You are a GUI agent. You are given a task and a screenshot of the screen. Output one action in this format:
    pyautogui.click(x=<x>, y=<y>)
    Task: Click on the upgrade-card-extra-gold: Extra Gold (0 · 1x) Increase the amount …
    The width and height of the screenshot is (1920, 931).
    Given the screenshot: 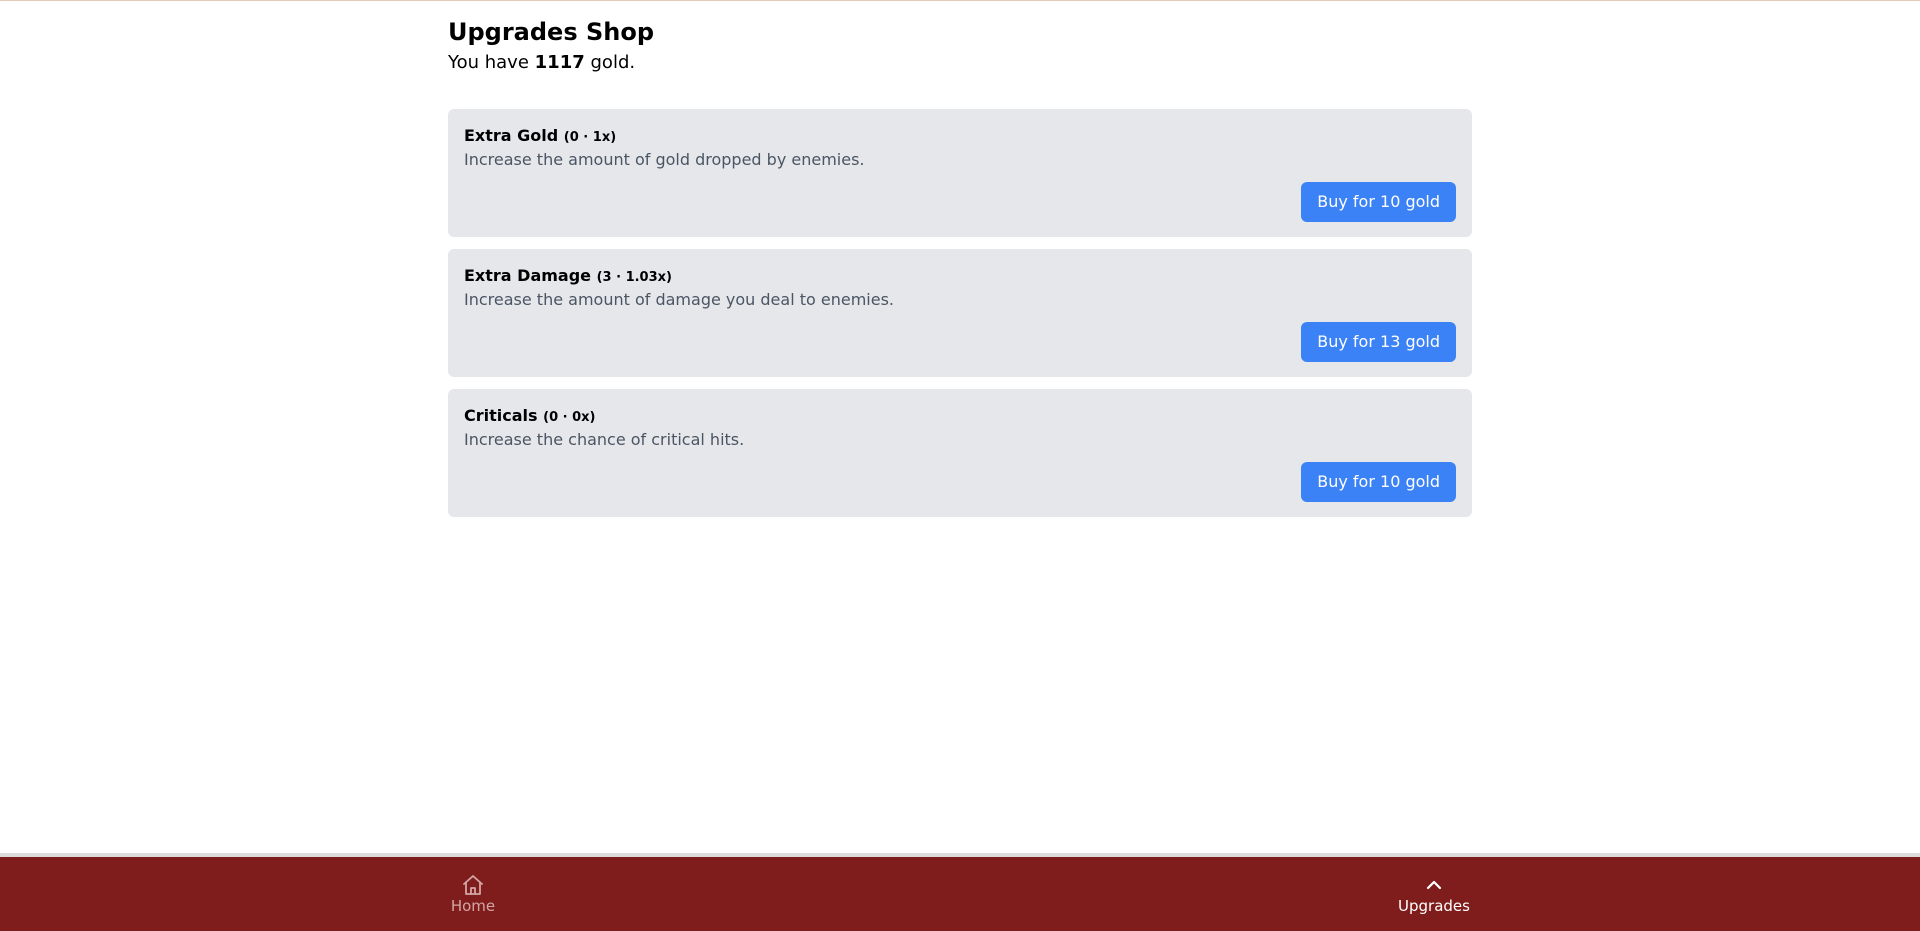 What is the action you would take?
    pyautogui.click(x=960, y=173)
    